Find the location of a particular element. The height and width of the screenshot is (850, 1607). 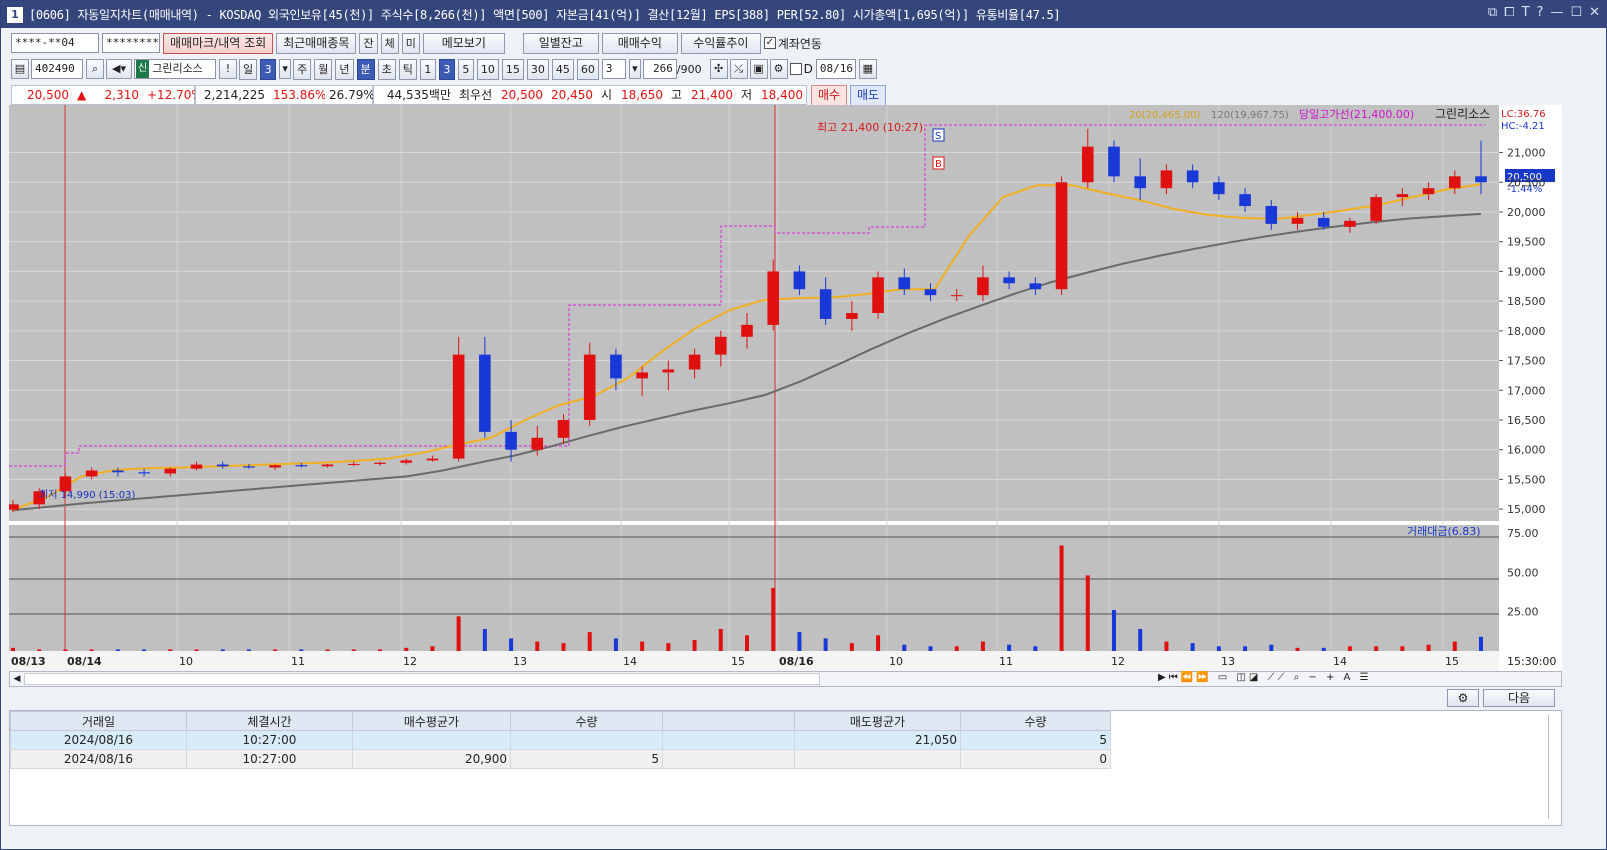

d-checkbox is located at coordinates (795, 69).